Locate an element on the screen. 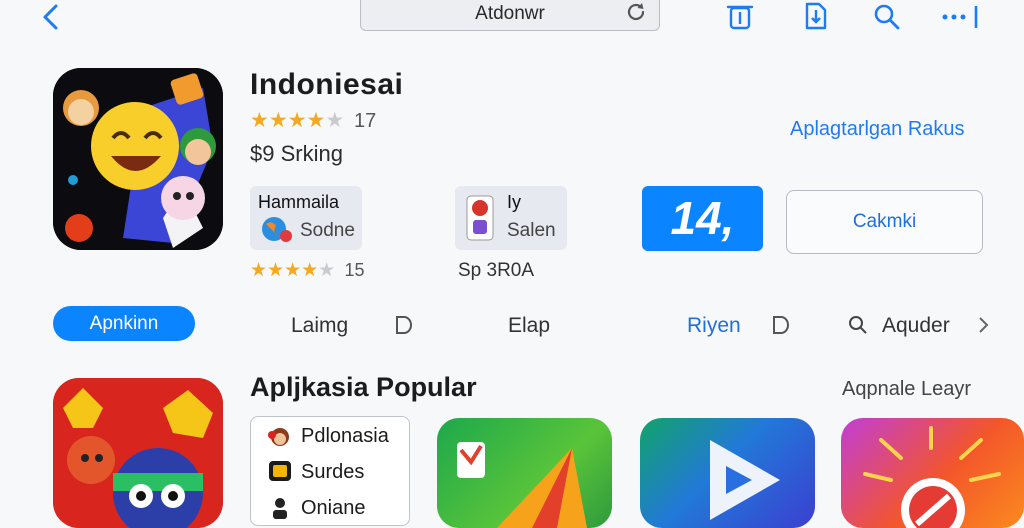  tab-search-icon is located at coordinates (858, 325).